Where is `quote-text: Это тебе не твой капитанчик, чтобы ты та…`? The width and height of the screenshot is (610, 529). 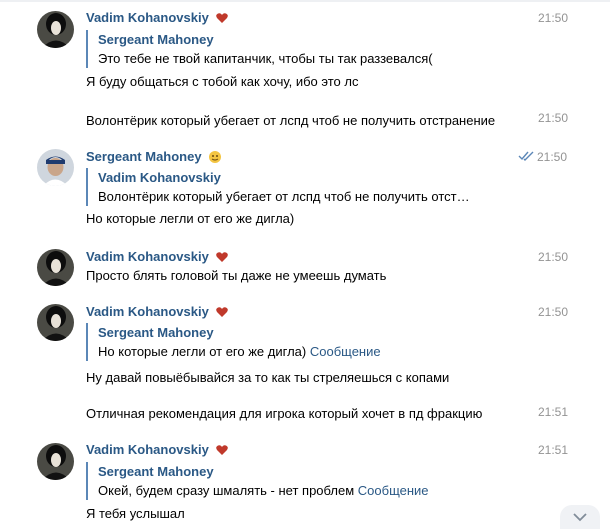 quote-text: Это тебе не твой капитанчик, чтобы ты та… is located at coordinates (265, 58).